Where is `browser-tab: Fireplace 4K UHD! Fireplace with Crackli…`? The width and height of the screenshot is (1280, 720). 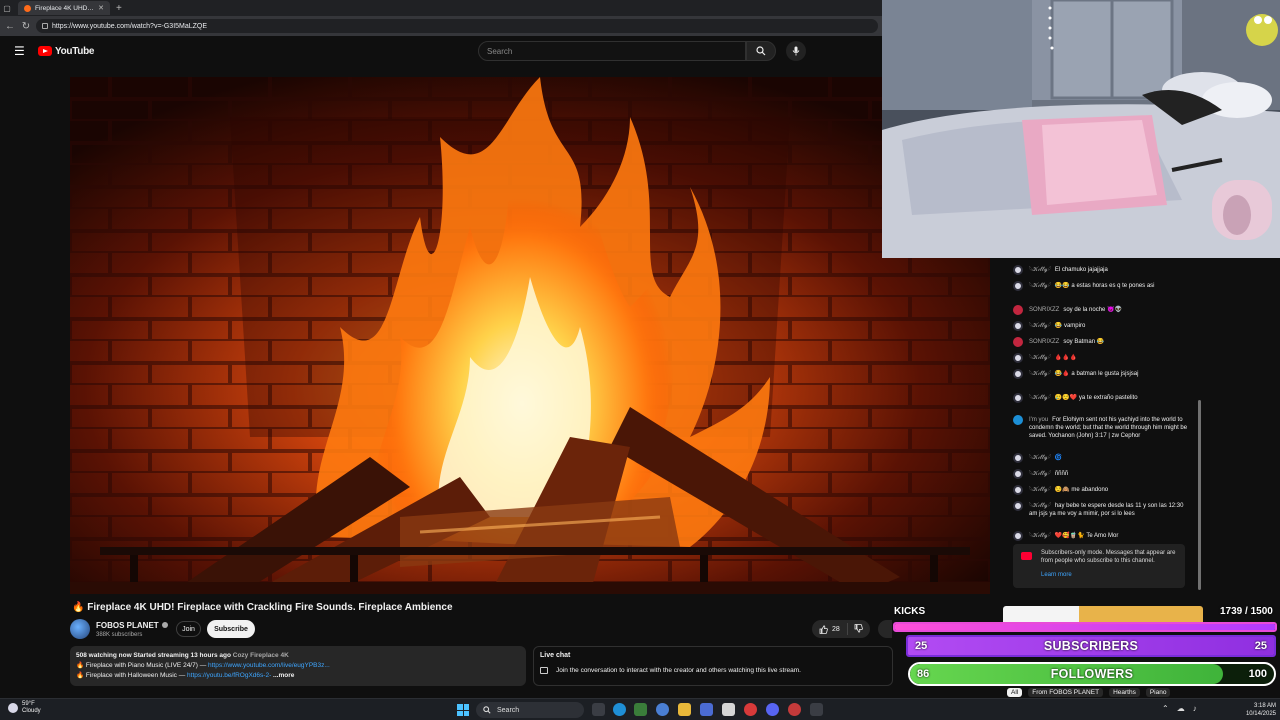 browser-tab: Fireplace 4K UHD! Fireplace with Crackli… is located at coordinates (64, 8).